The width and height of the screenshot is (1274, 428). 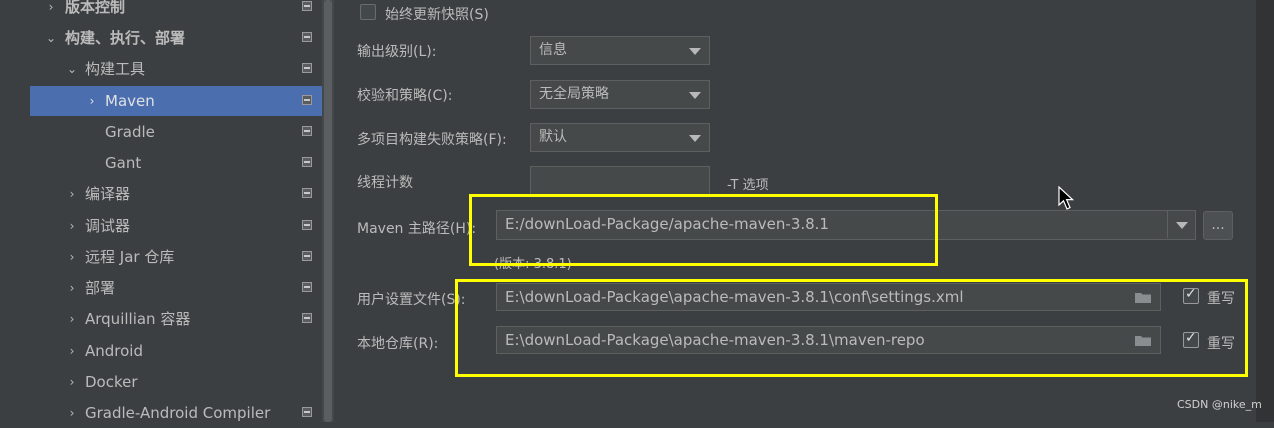 I want to click on sidebar-item-label: Maven, so click(x=130, y=101).